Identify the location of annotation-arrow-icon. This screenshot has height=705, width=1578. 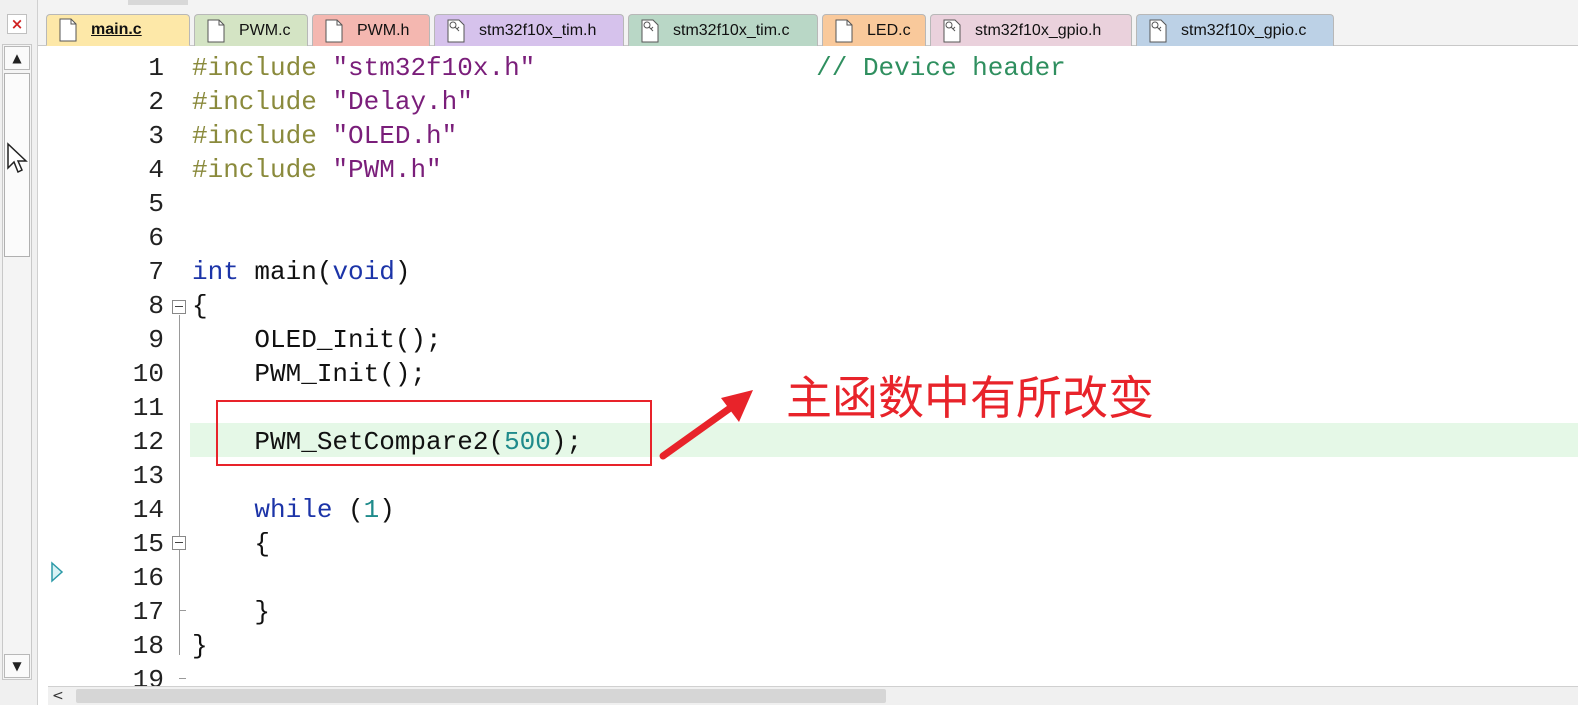
(706, 425).